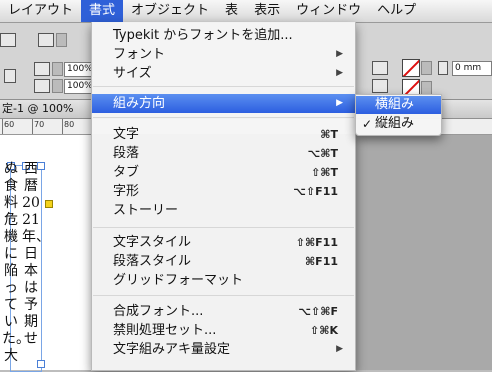 The image size is (492, 372). Describe the element at coordinates (170, 11) in the screenshot. I see `menu-object: オブジェクト` at that location.